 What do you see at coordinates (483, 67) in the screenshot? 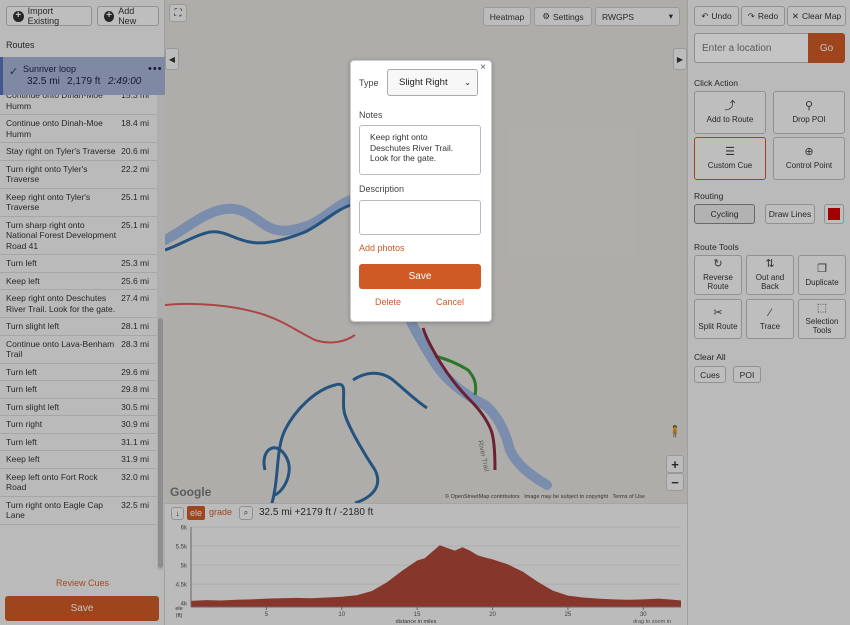
I see `close-icon: ×` at bounding box center [483, 67].